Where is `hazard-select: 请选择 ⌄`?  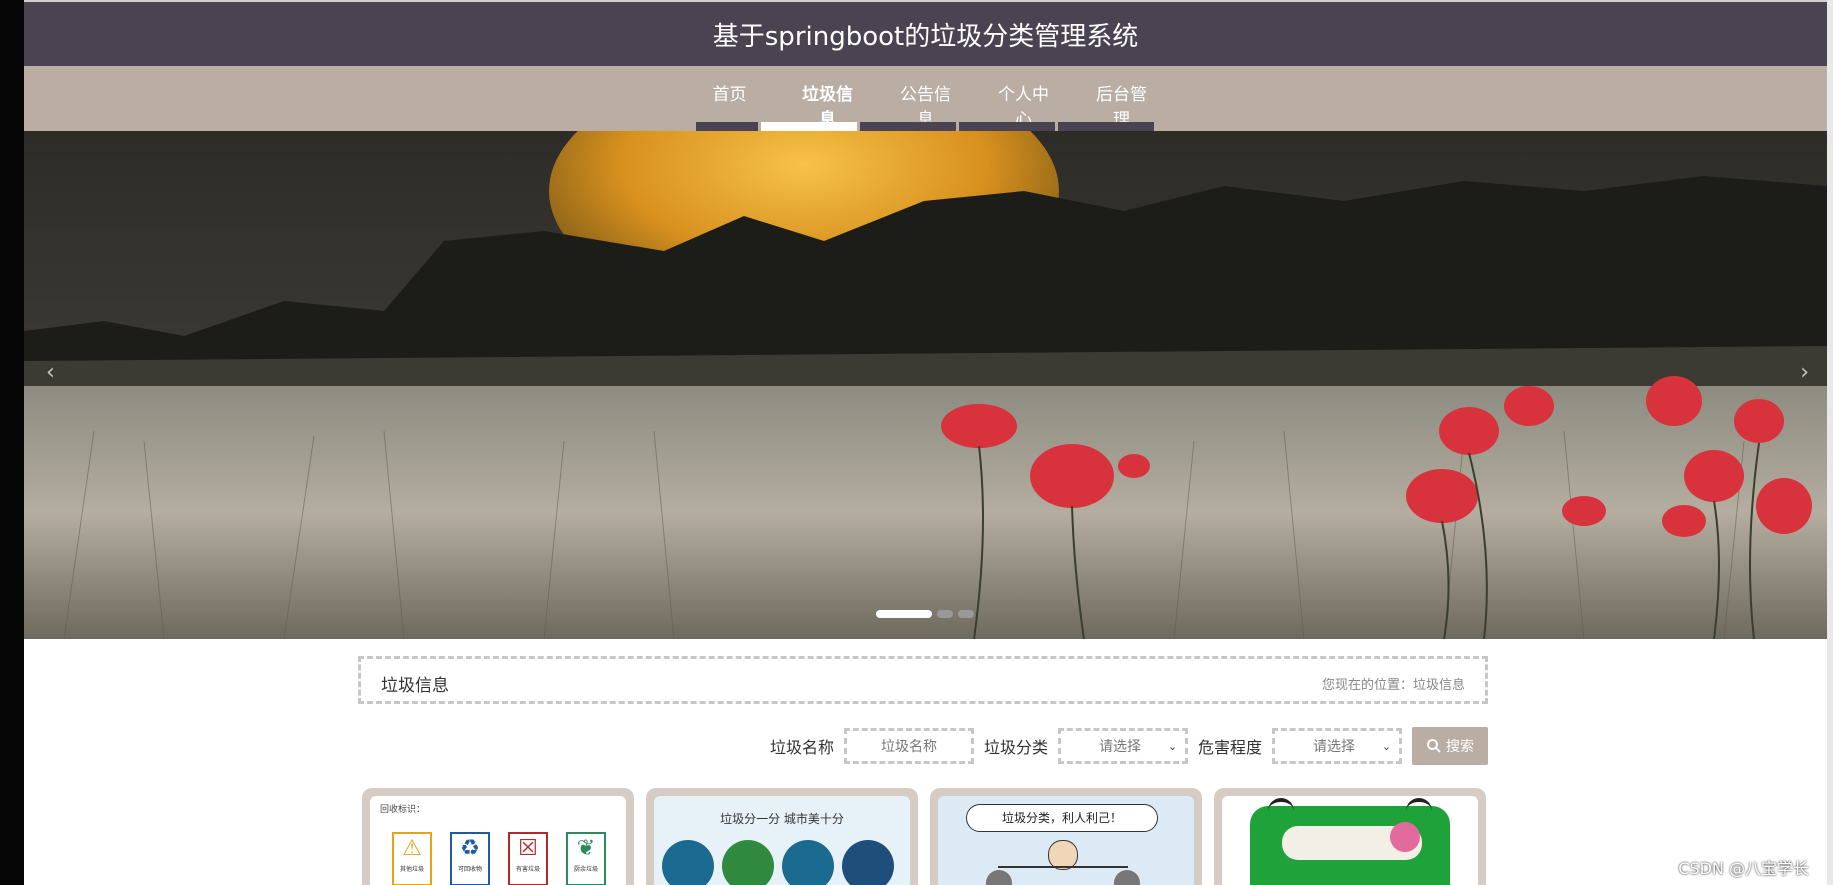 hazard-select: 请选择 ⌄ is located at coordinates (1337, 746).